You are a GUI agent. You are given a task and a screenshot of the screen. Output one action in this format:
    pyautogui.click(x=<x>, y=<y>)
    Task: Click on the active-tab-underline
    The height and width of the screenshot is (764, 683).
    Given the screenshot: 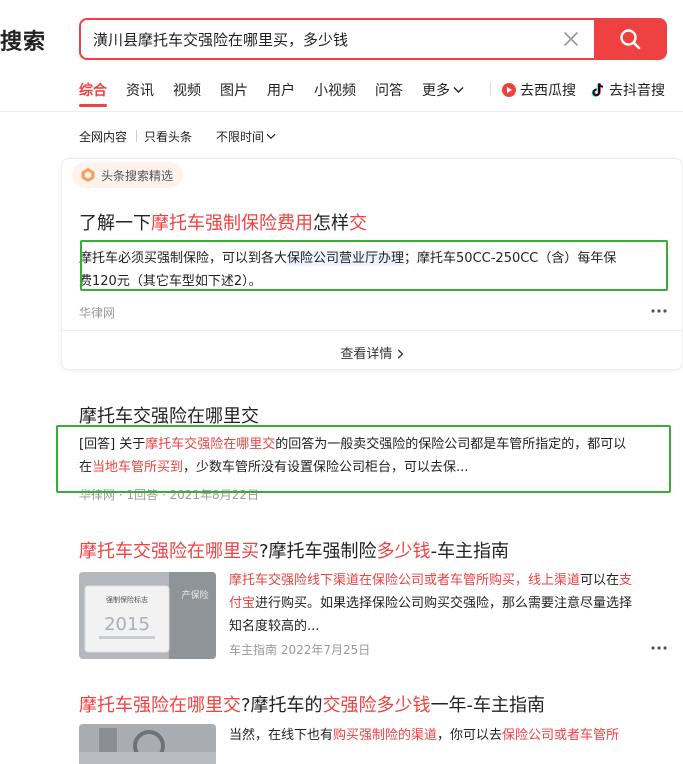 What is the action you would take?
    pyautogui.click(x=93, y=105)
    